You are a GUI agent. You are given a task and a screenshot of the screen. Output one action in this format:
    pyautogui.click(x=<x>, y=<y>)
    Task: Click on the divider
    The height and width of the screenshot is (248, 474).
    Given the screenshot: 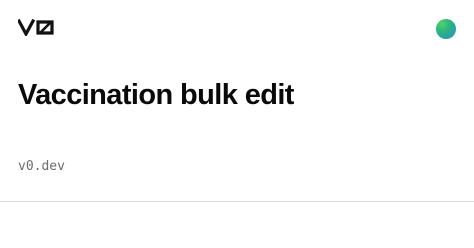 What is the action you would take?
    pyautogui.click(x=237, y=201)
    